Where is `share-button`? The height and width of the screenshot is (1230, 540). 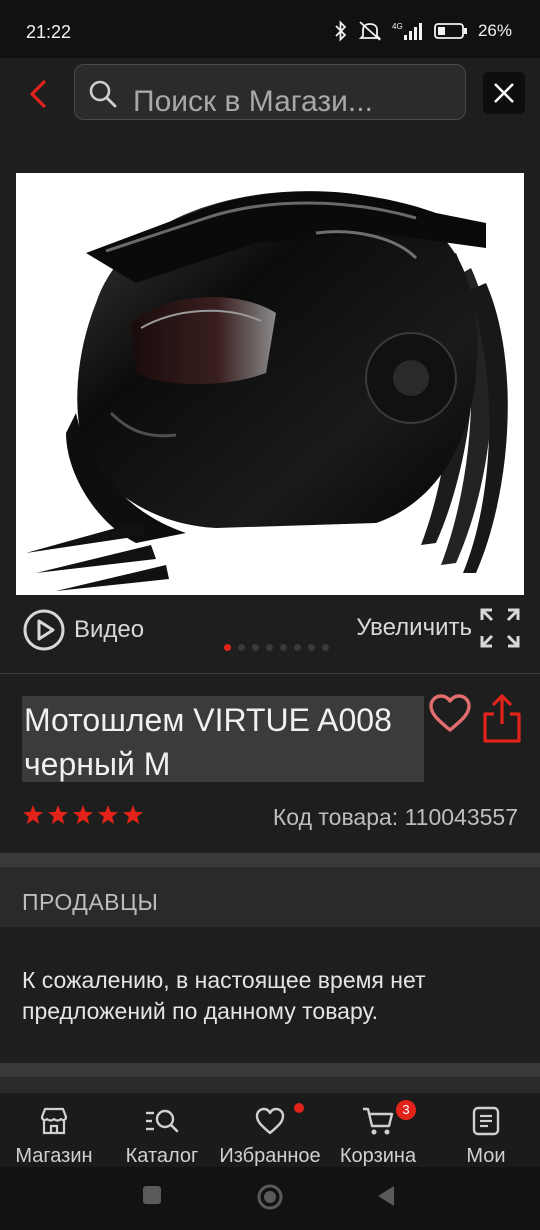
share-button is located at coordinates (502, 719).